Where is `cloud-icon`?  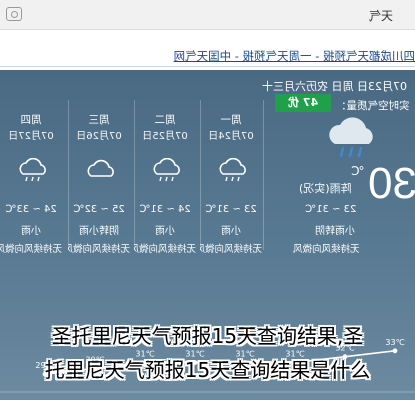 cloud-icon is located at coordinates (100, 168).